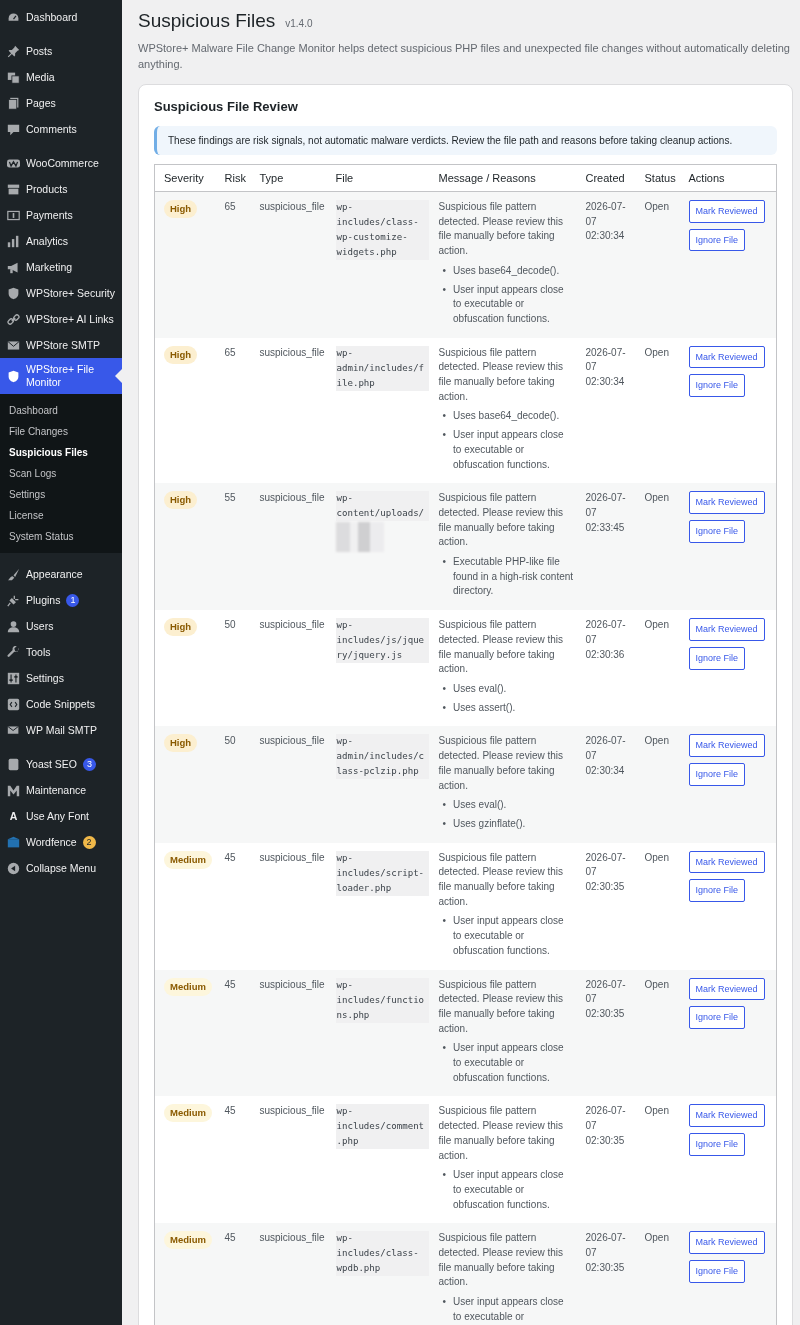 Image resolution: width=800 pixels, height=1325 pixels. I want to click on sidebar-item: Maintenance, so click(61, 790).